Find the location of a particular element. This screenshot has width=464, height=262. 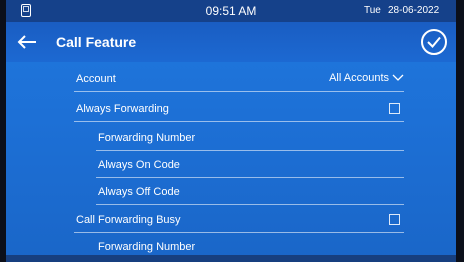

always-off-code-label: Always Off Code is located at coordinates (139, 192).